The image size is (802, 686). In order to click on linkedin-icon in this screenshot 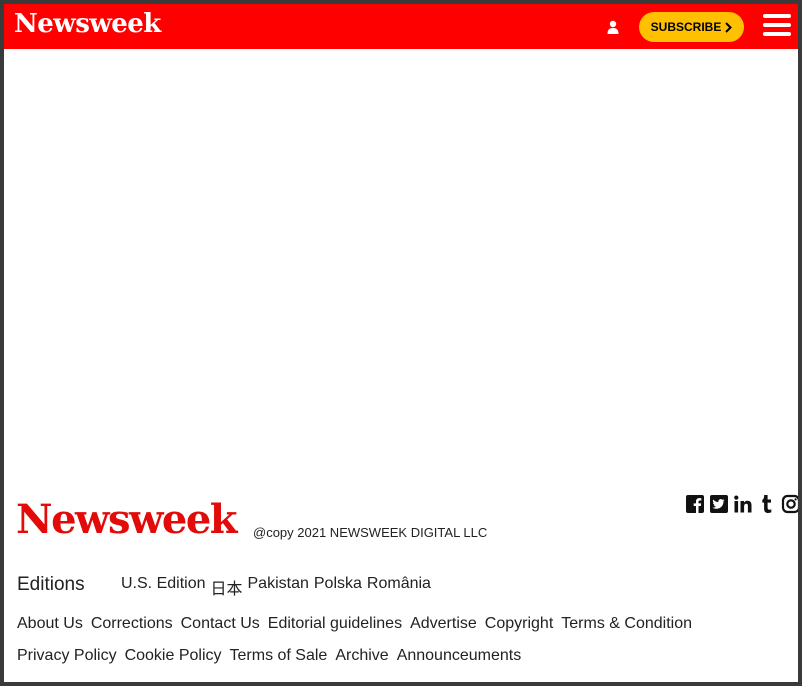, I will do `click(743, 504)`.